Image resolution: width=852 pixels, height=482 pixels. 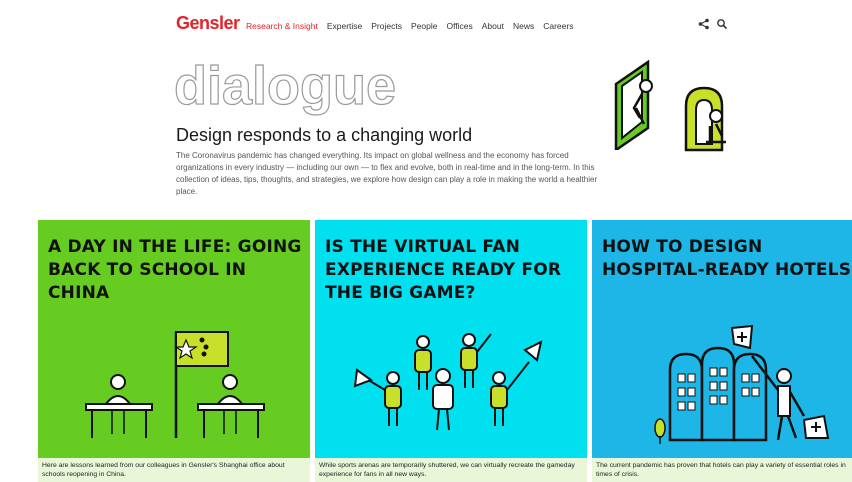 What do you see at coordinates (386, 26) in the screenshot?
I see `nav-projects: Projects` at bounding box center [386, 26].